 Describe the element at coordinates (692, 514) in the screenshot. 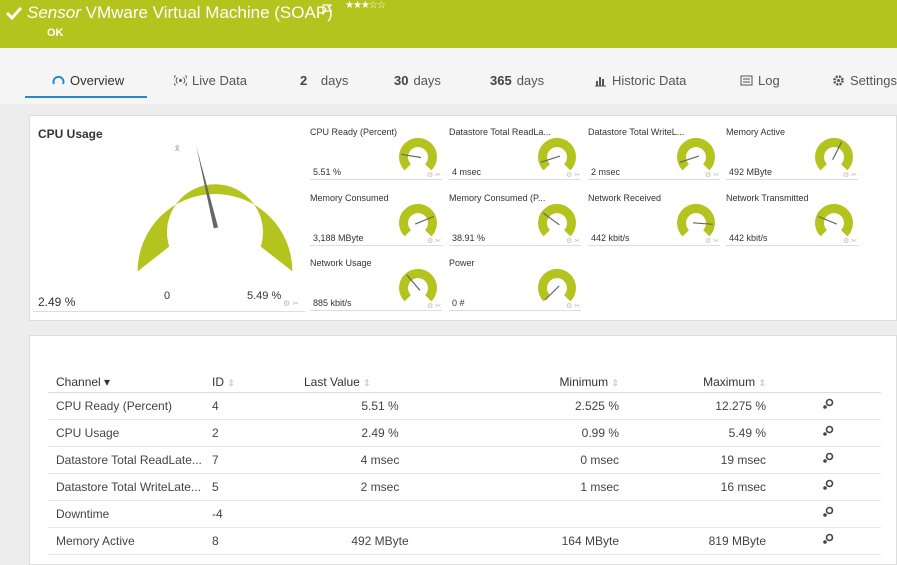

I see `cell-max` at that location.